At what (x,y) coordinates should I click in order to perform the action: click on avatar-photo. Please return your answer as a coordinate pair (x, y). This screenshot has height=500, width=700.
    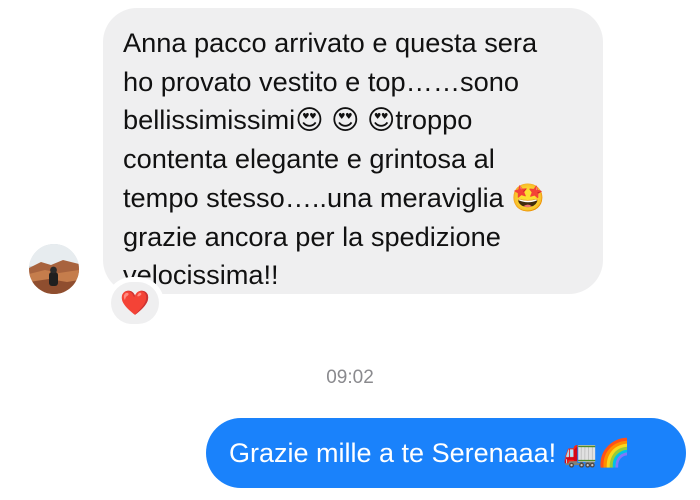
    Looking at the image, I should click on (54, 269).